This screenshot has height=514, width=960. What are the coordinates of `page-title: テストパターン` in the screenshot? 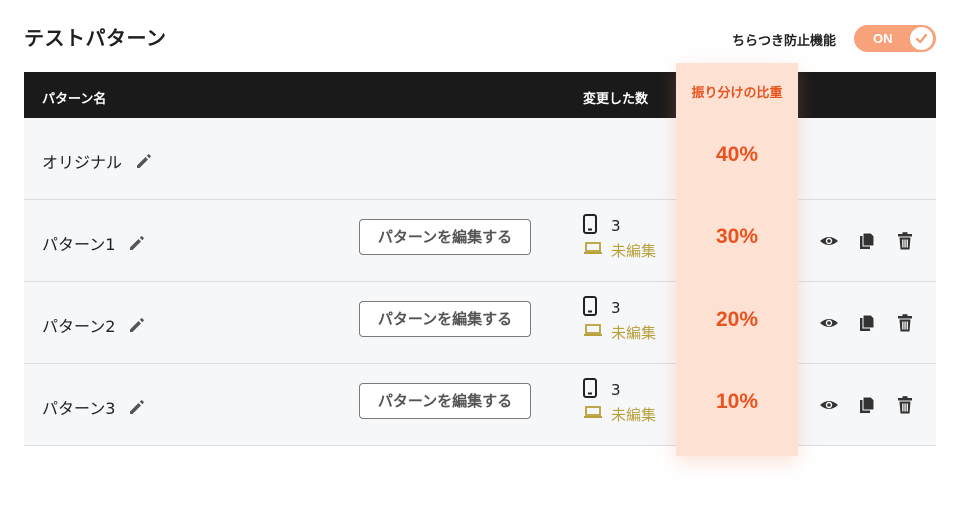 It's located at (95, 38).